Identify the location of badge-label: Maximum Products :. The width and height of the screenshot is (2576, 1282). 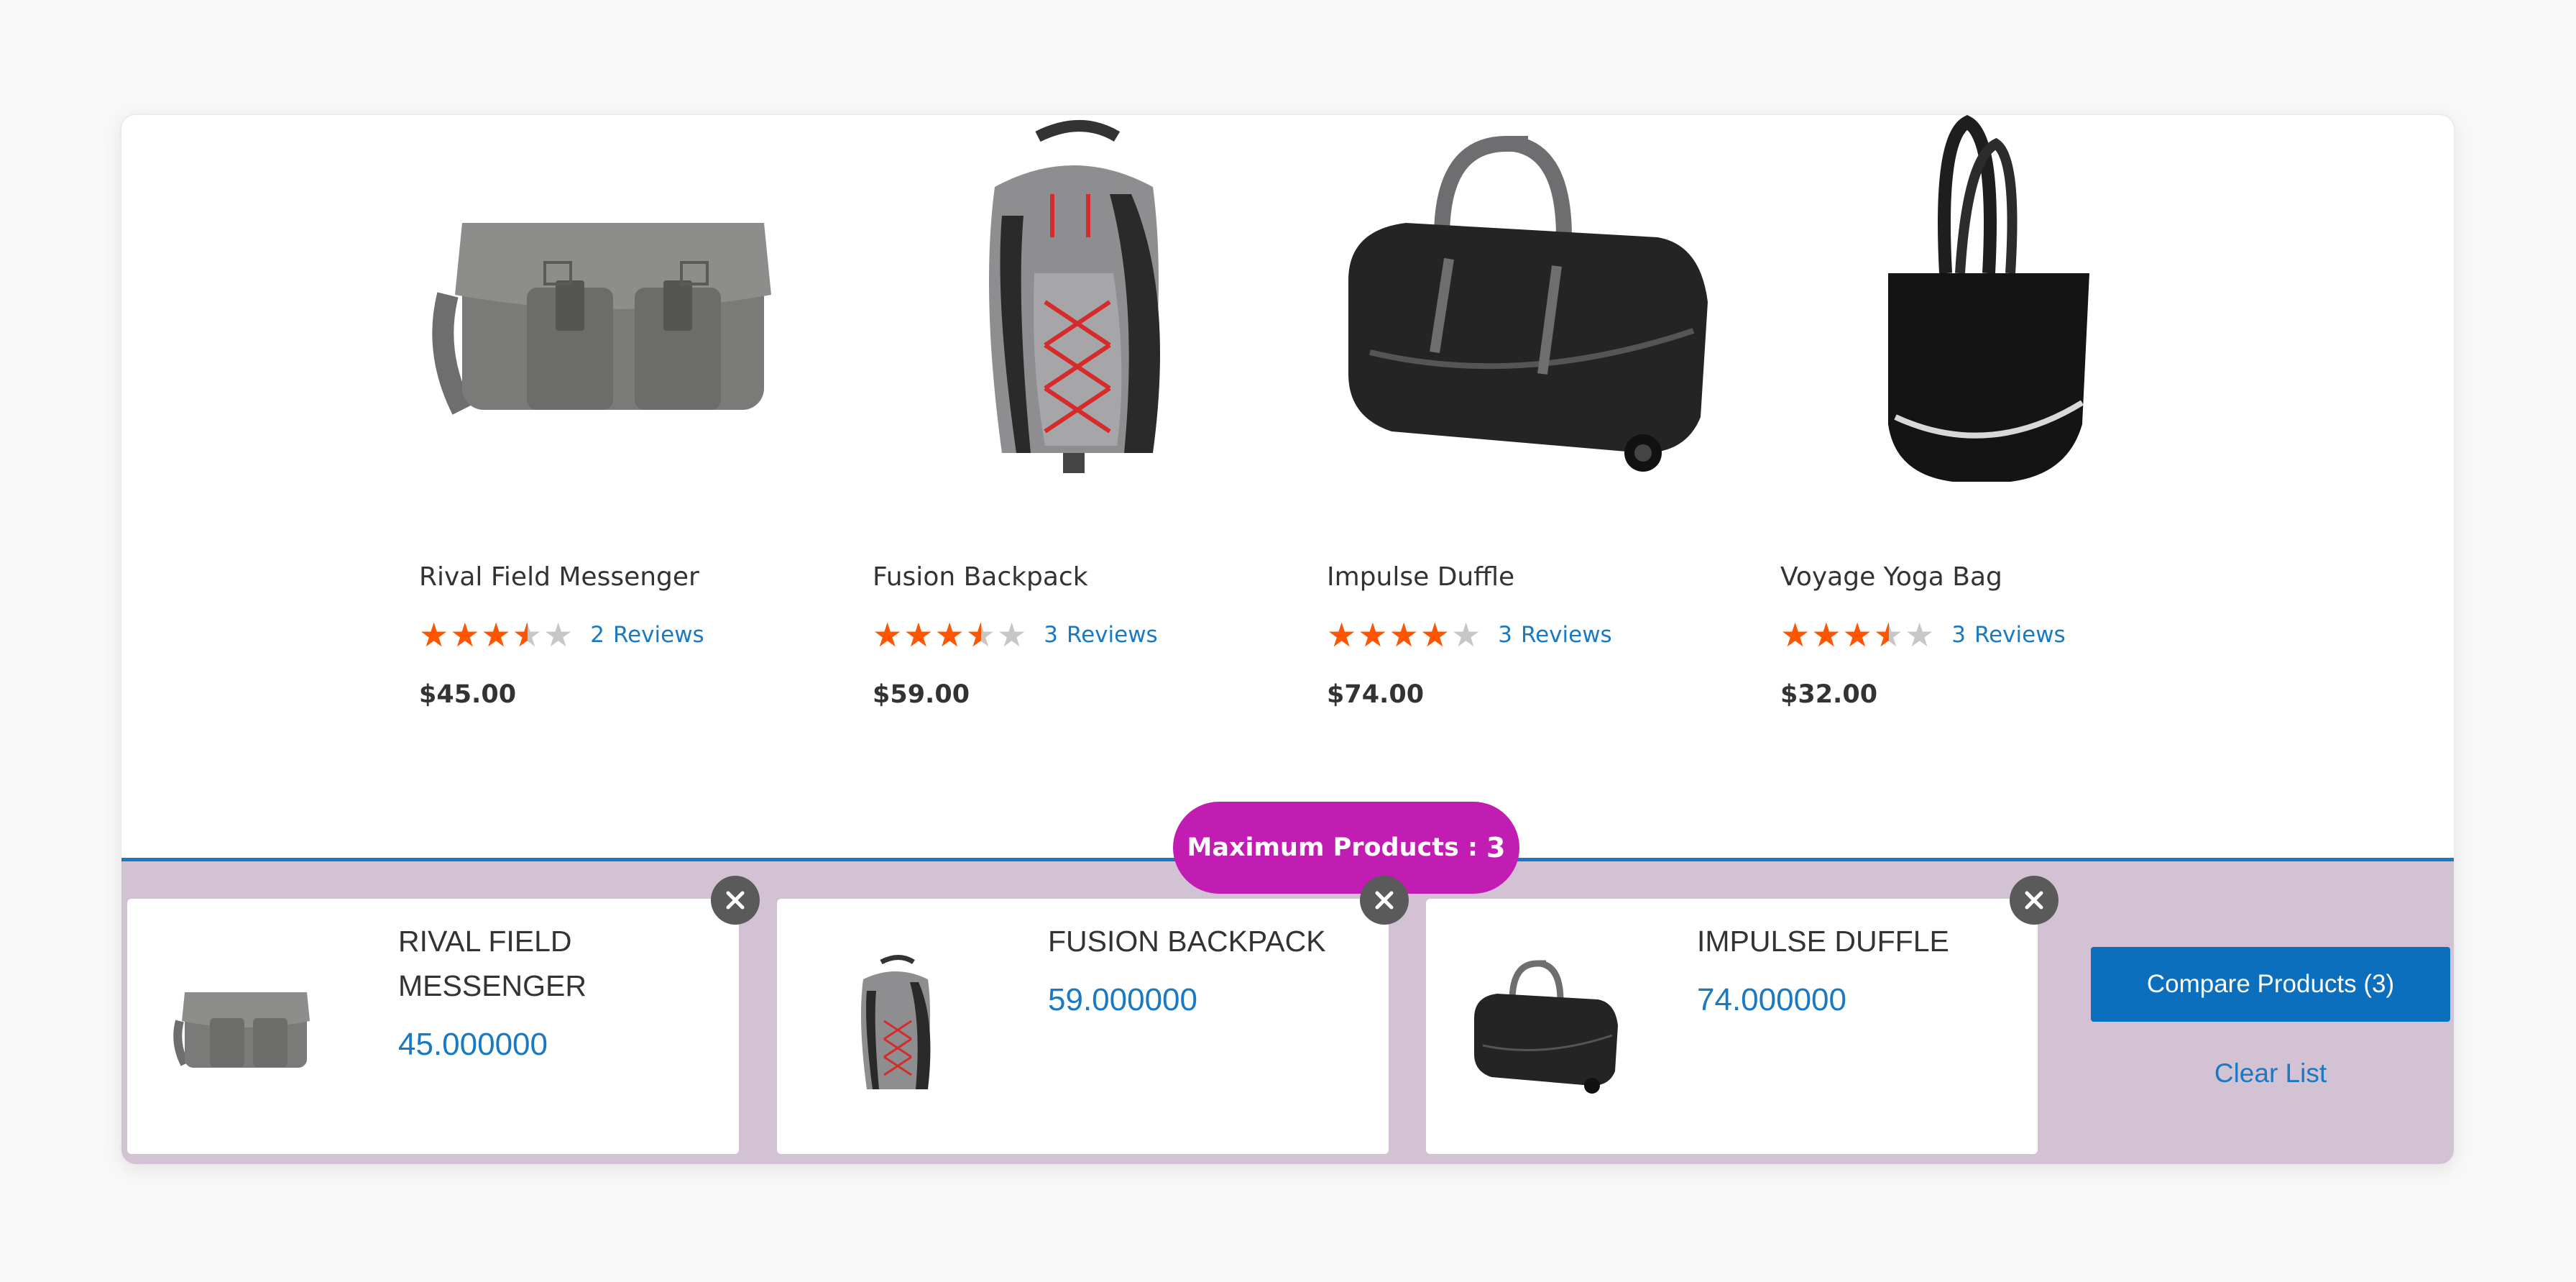
(1332, 847).